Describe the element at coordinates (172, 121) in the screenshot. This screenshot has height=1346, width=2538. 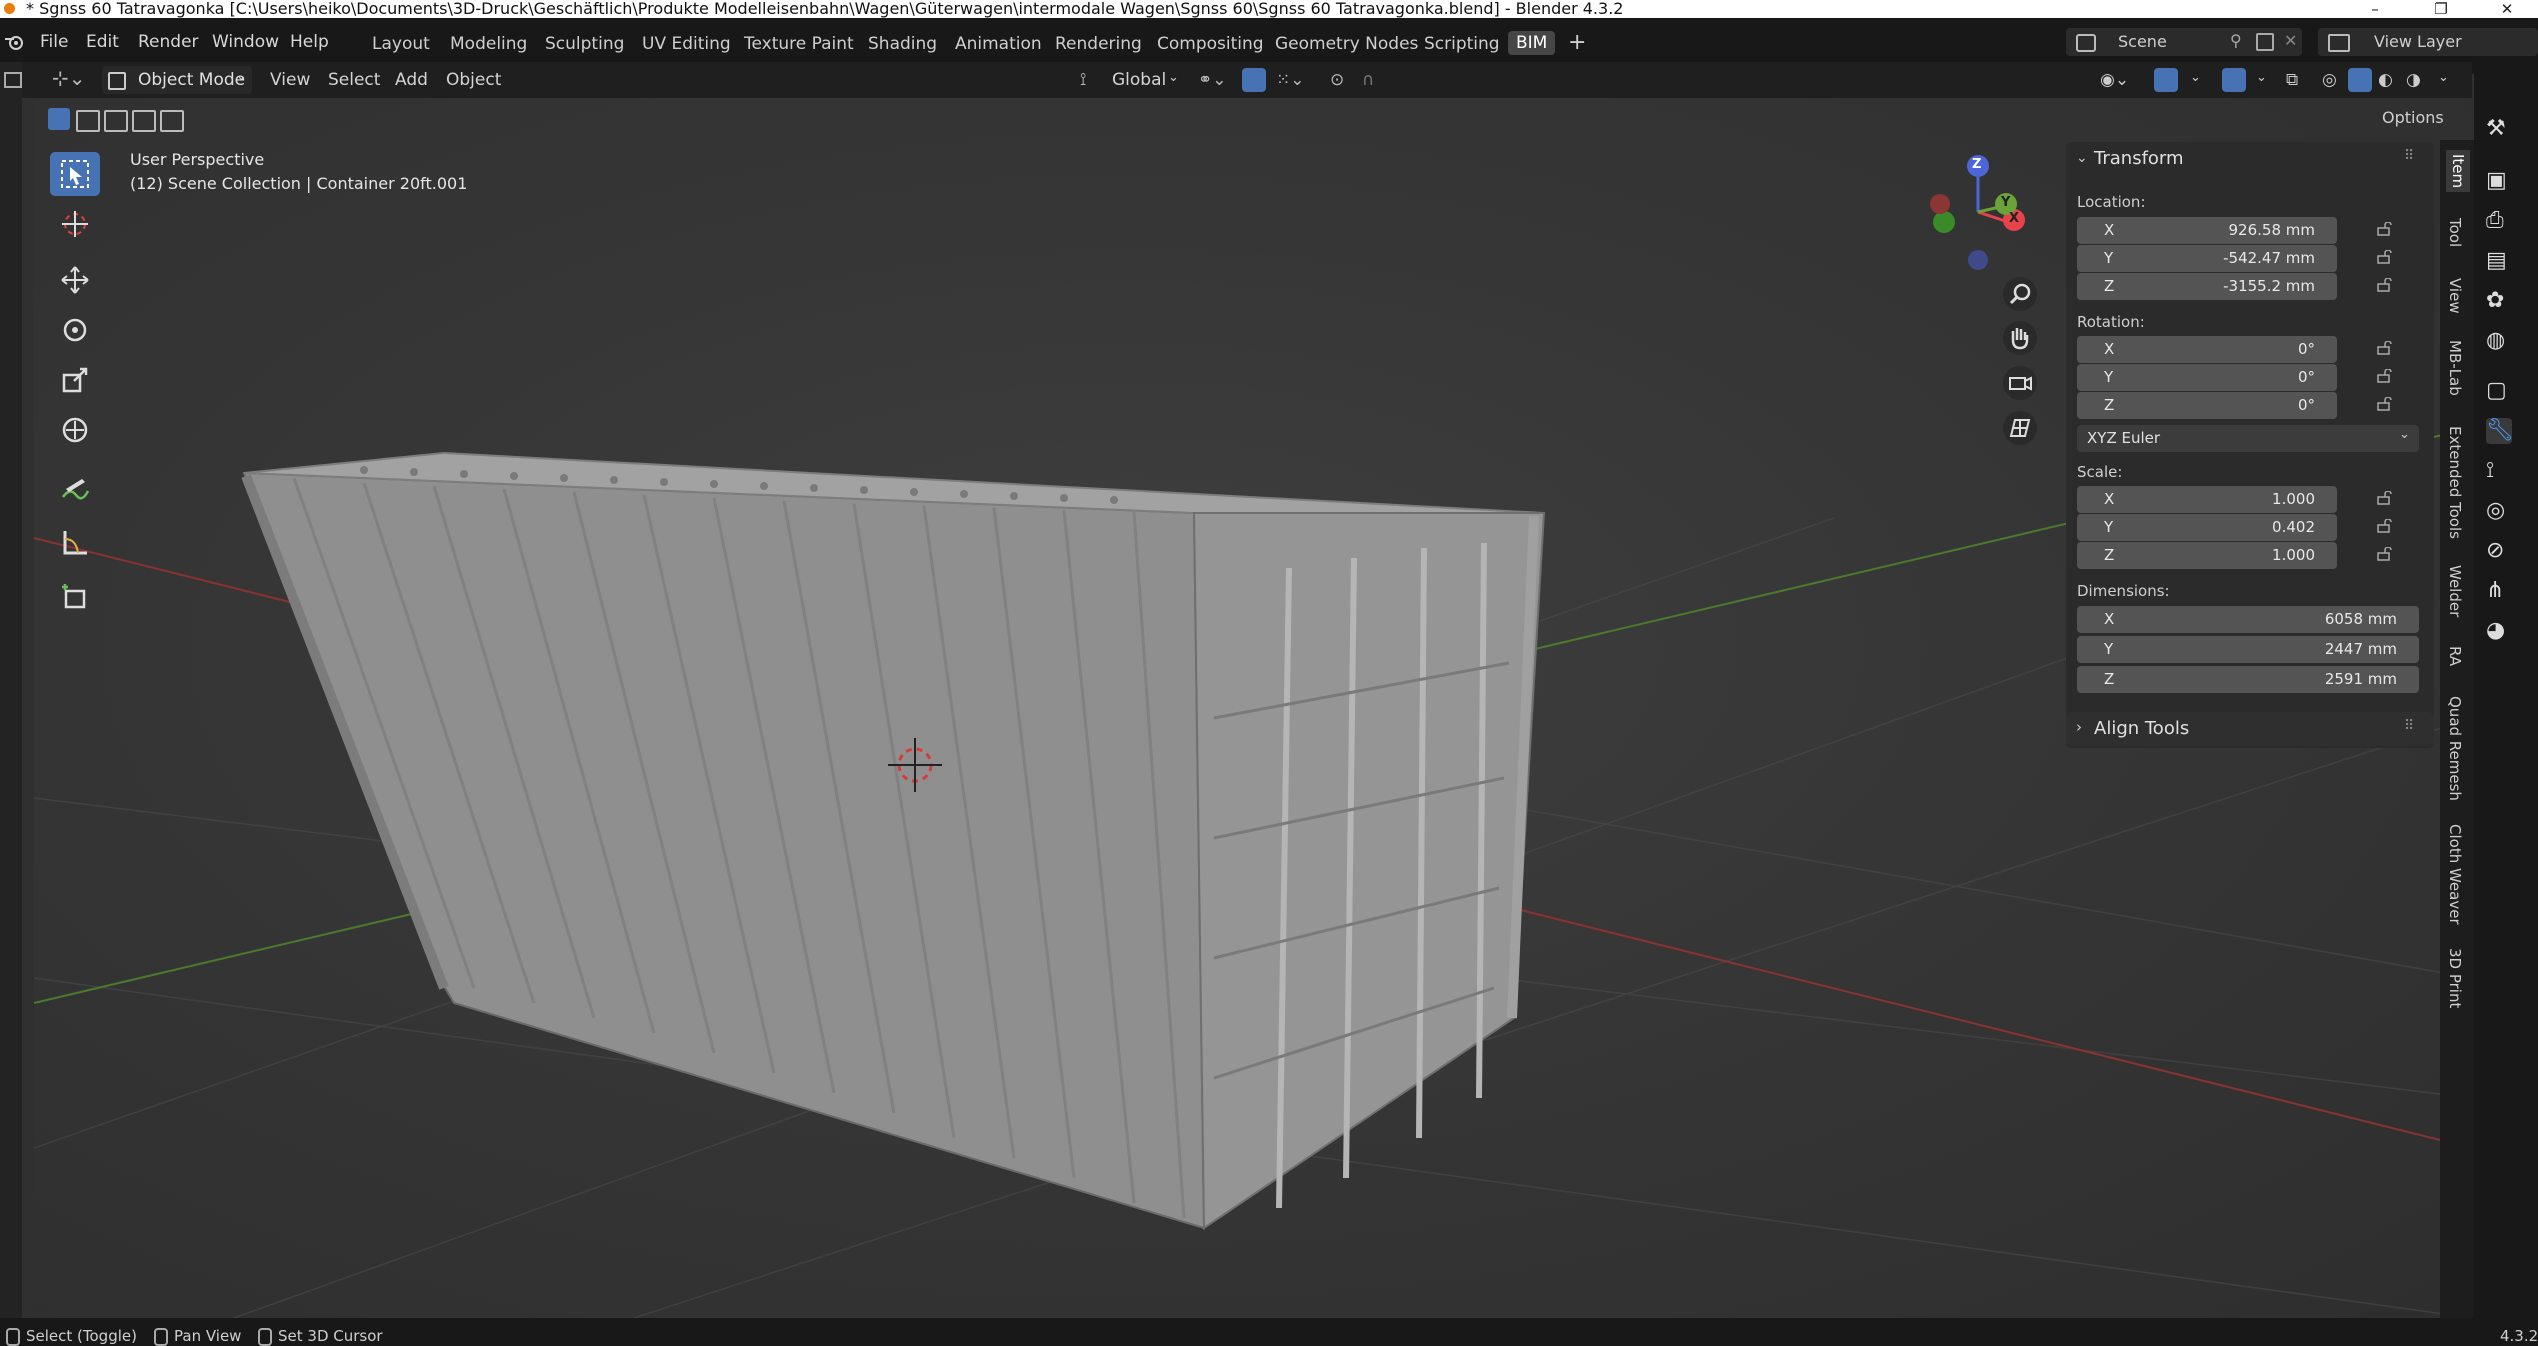
I see `select-intersect-icon` at that location.